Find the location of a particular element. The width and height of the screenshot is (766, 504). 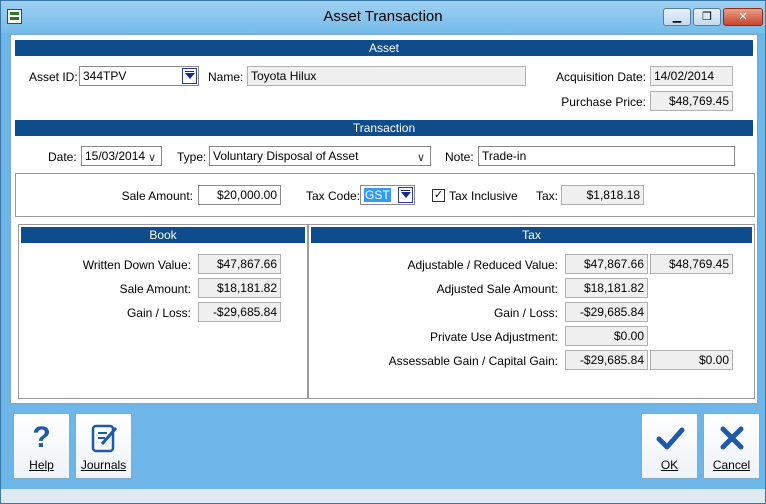

tax-code-dropdown: GST is located at coordinates (387, 195).